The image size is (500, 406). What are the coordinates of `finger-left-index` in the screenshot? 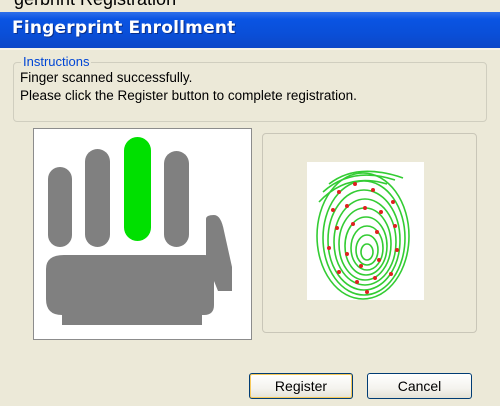 It's located at (176, 199).